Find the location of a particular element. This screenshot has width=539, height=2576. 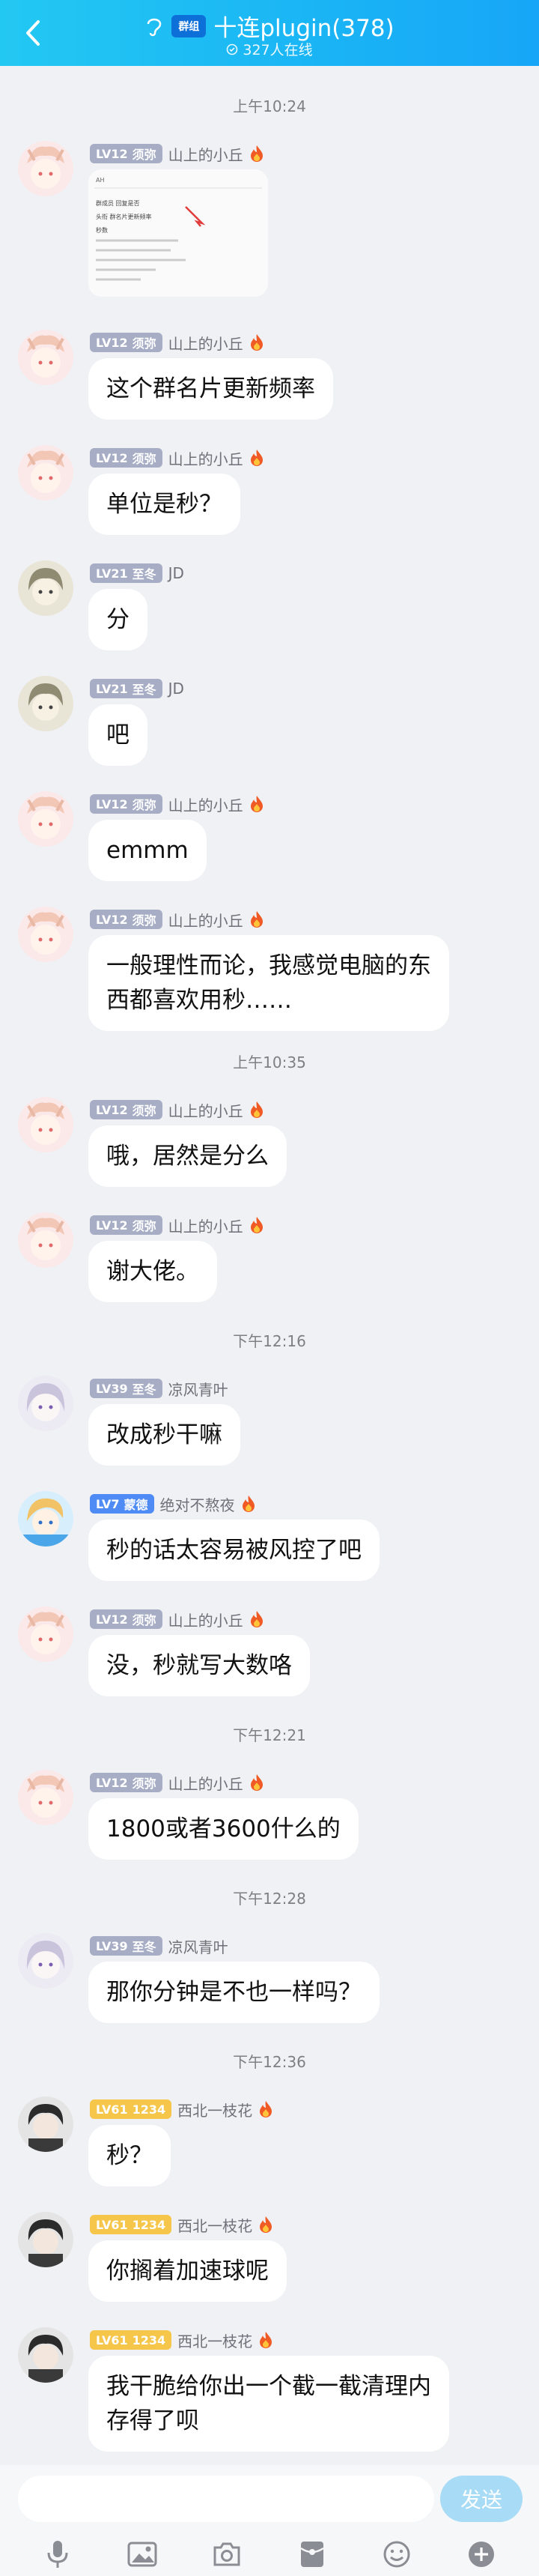

send-button: 发送 is located at coordinates (481, 2499).